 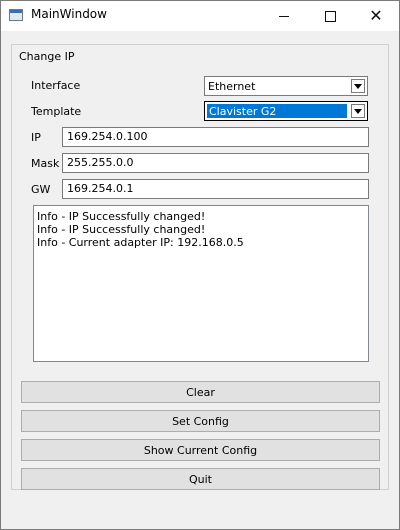 I want to click on interface-selected-value: Ethernet, so click(x=232, y=86).